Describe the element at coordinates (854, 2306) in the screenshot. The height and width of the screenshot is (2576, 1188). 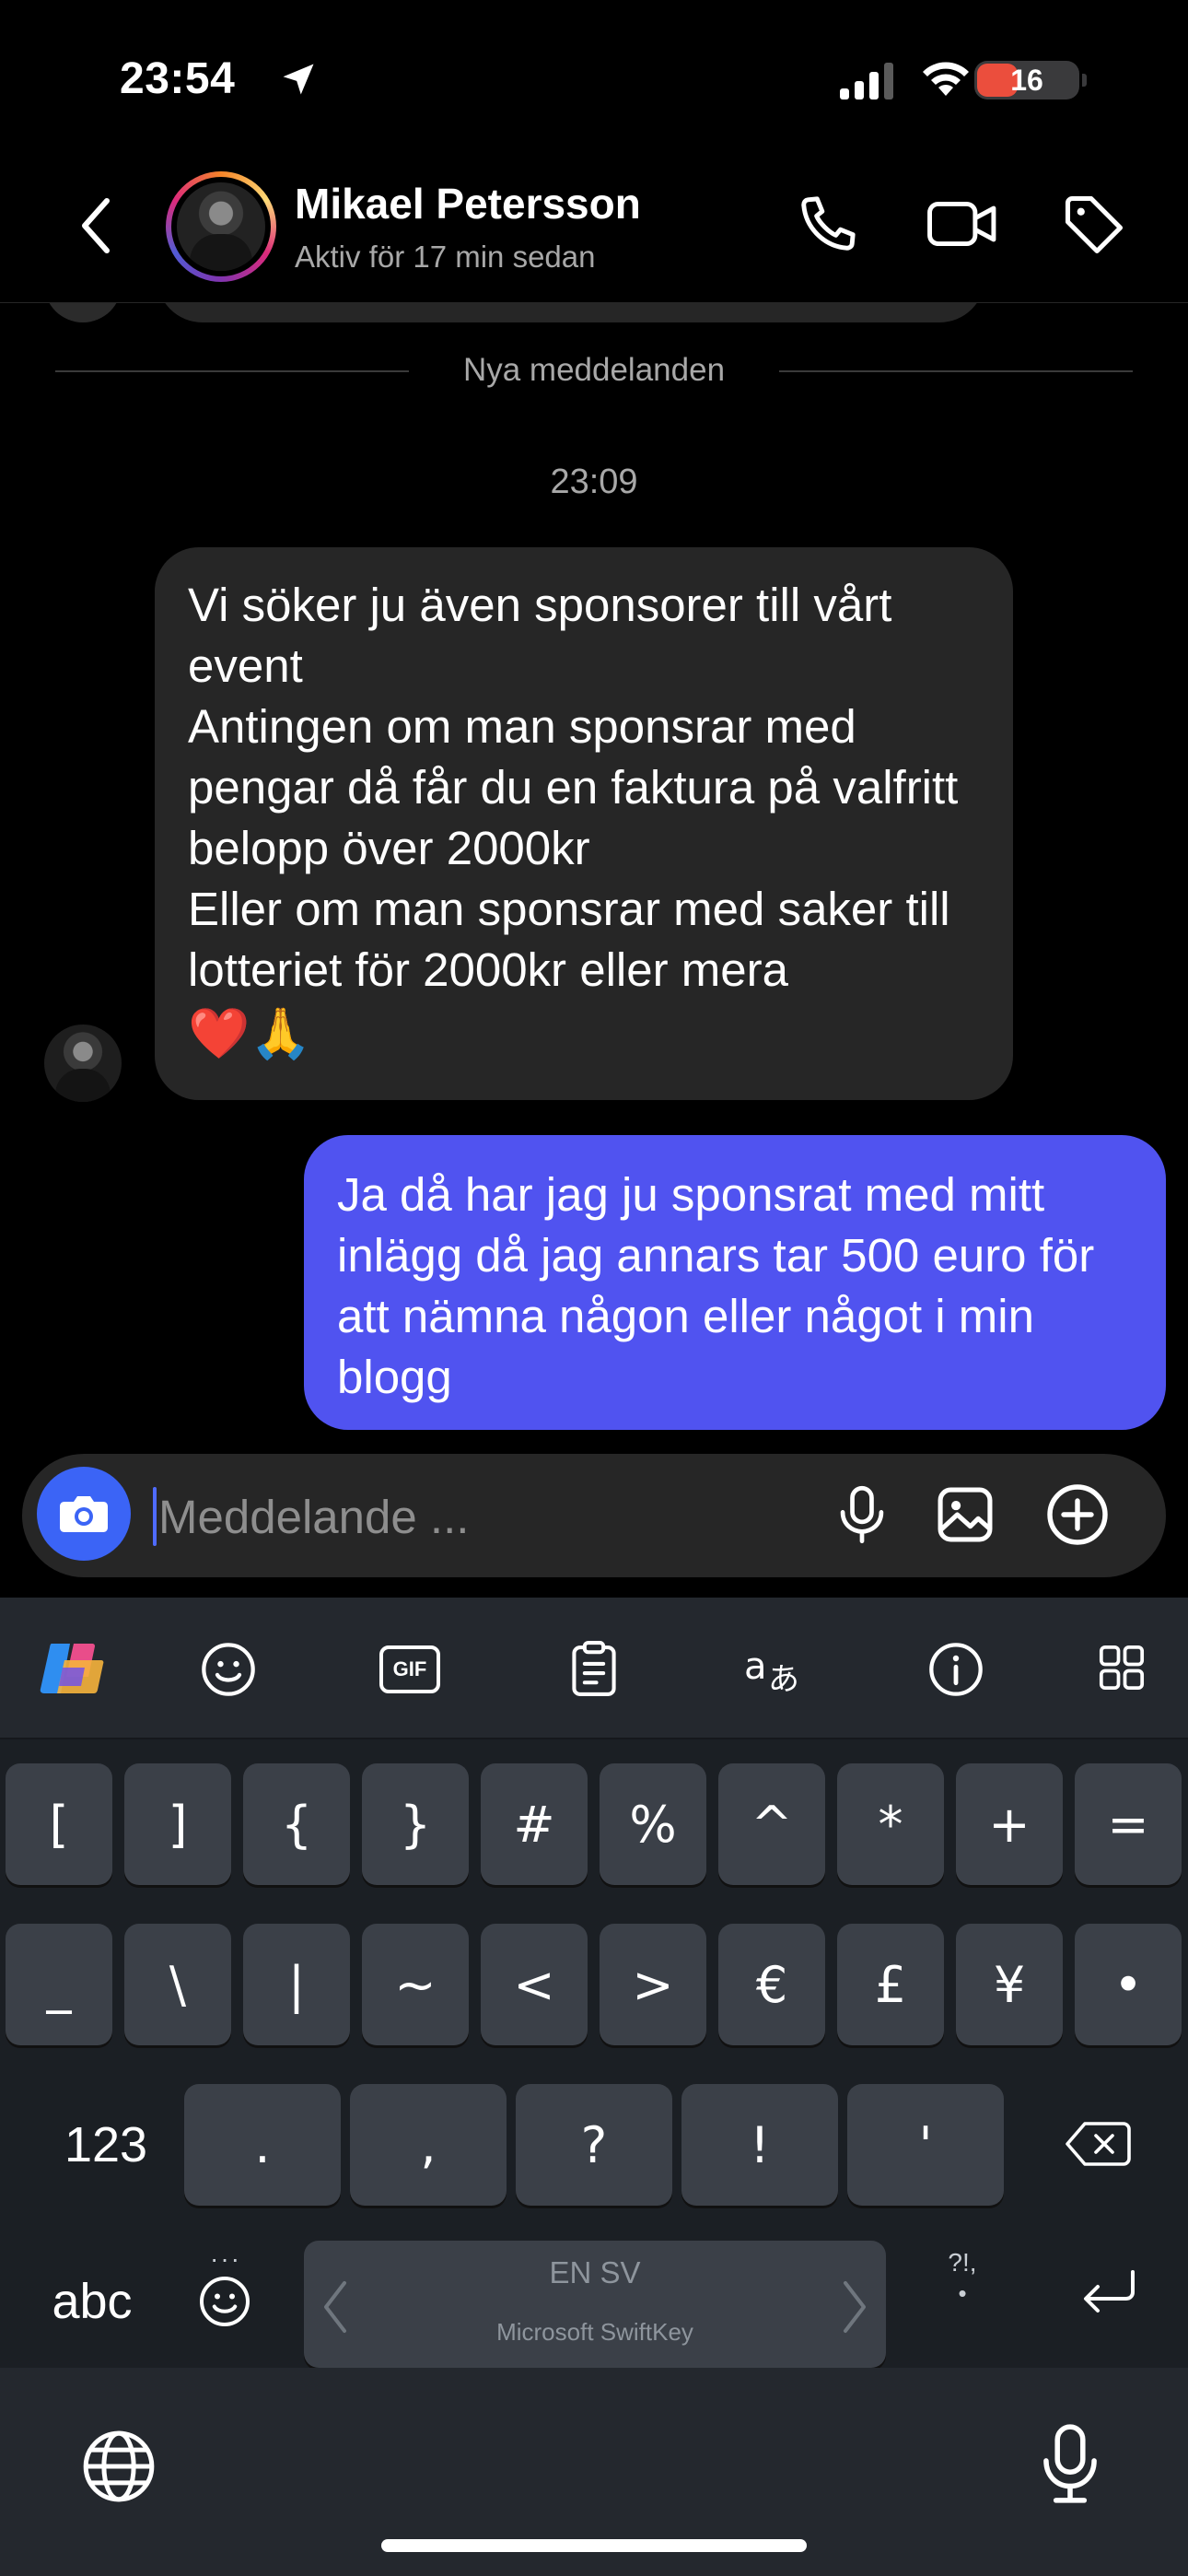
I see `chevron-right-icon` at that location.